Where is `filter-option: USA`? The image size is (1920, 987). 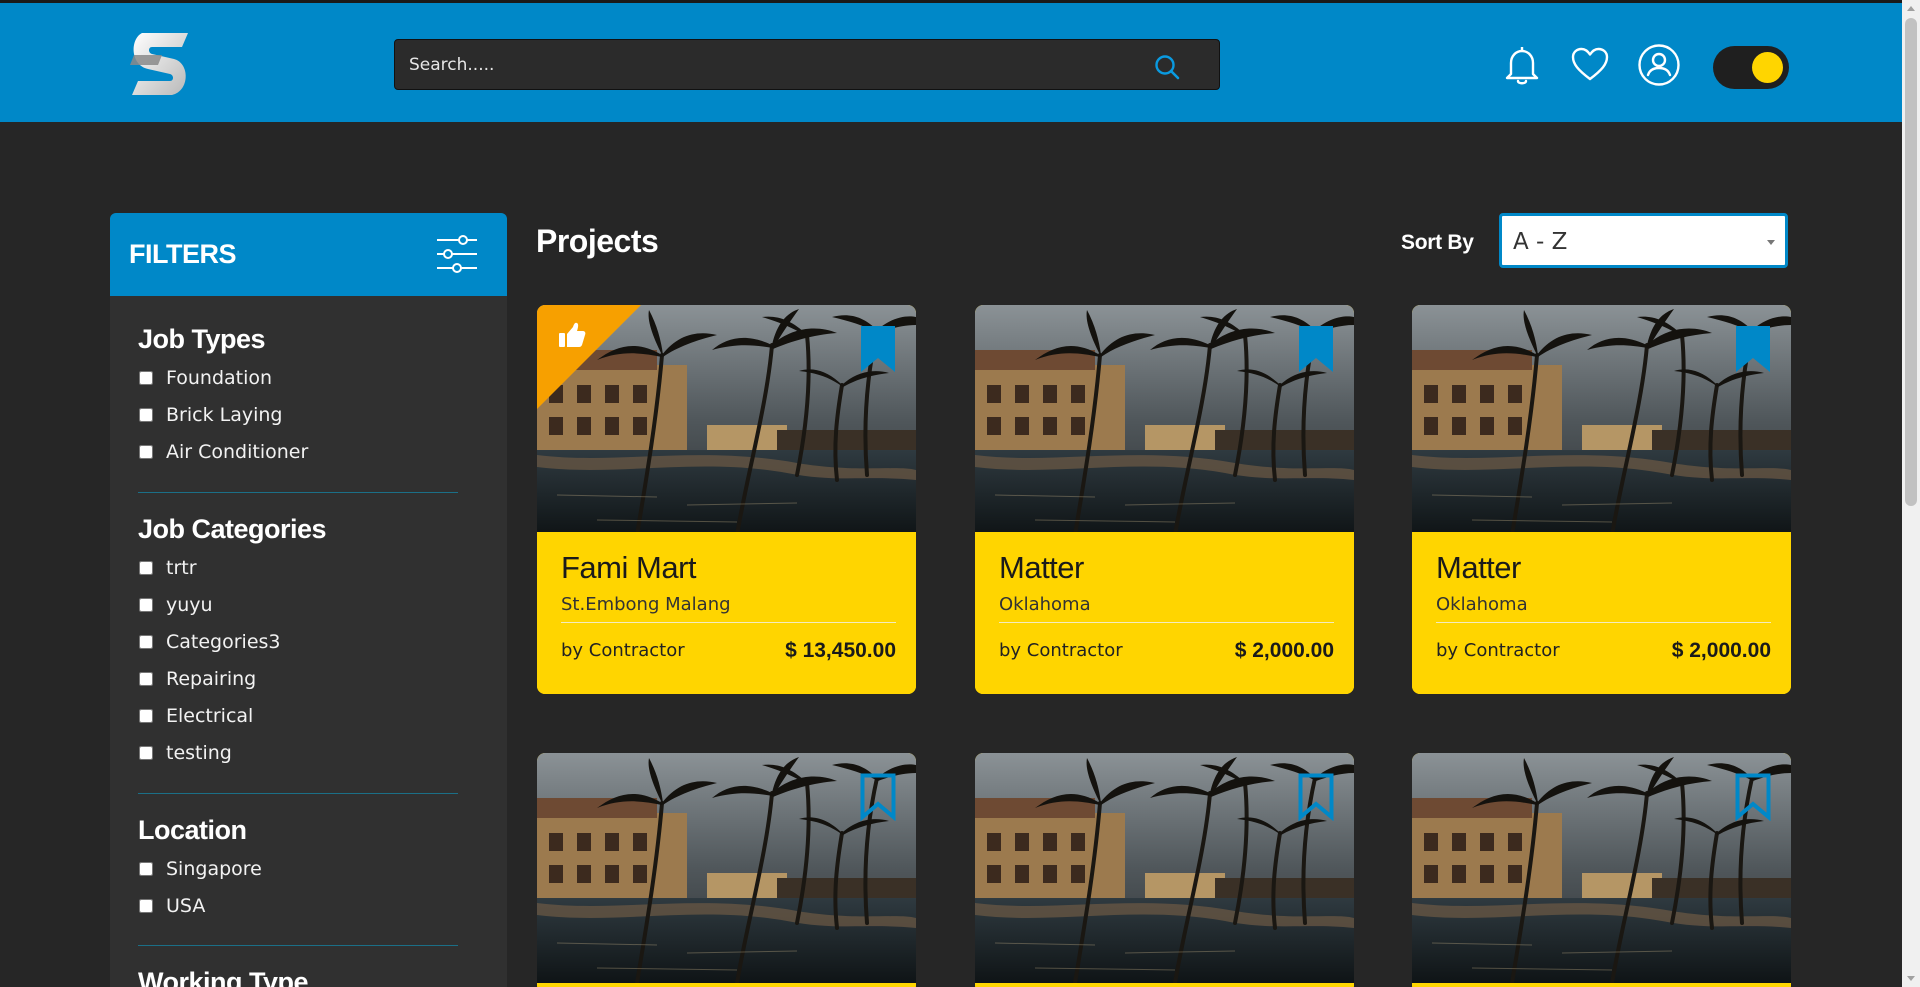
filter-option: USA is located at coordinates (298, 905).